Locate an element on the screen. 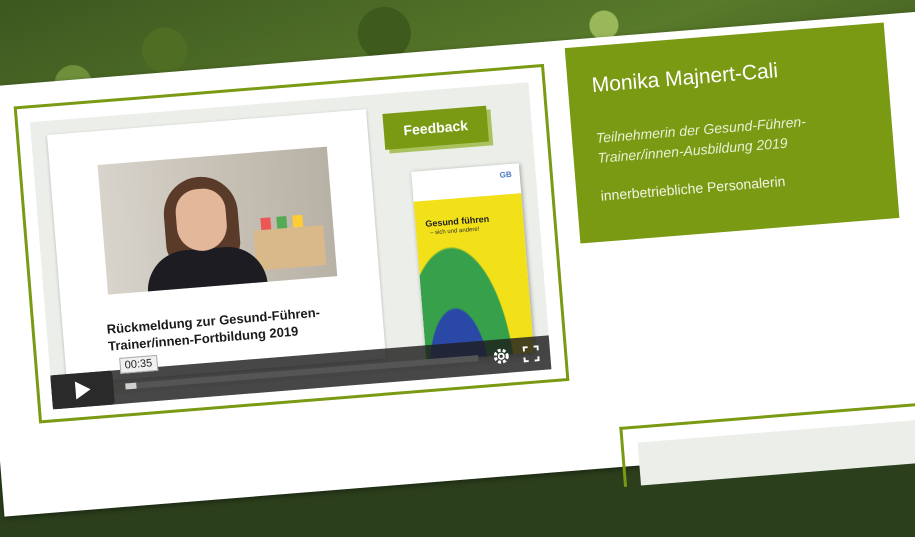 The width and height of the screenshot is (915, 537). fullscreen-button is located at coordinates (531, 354).